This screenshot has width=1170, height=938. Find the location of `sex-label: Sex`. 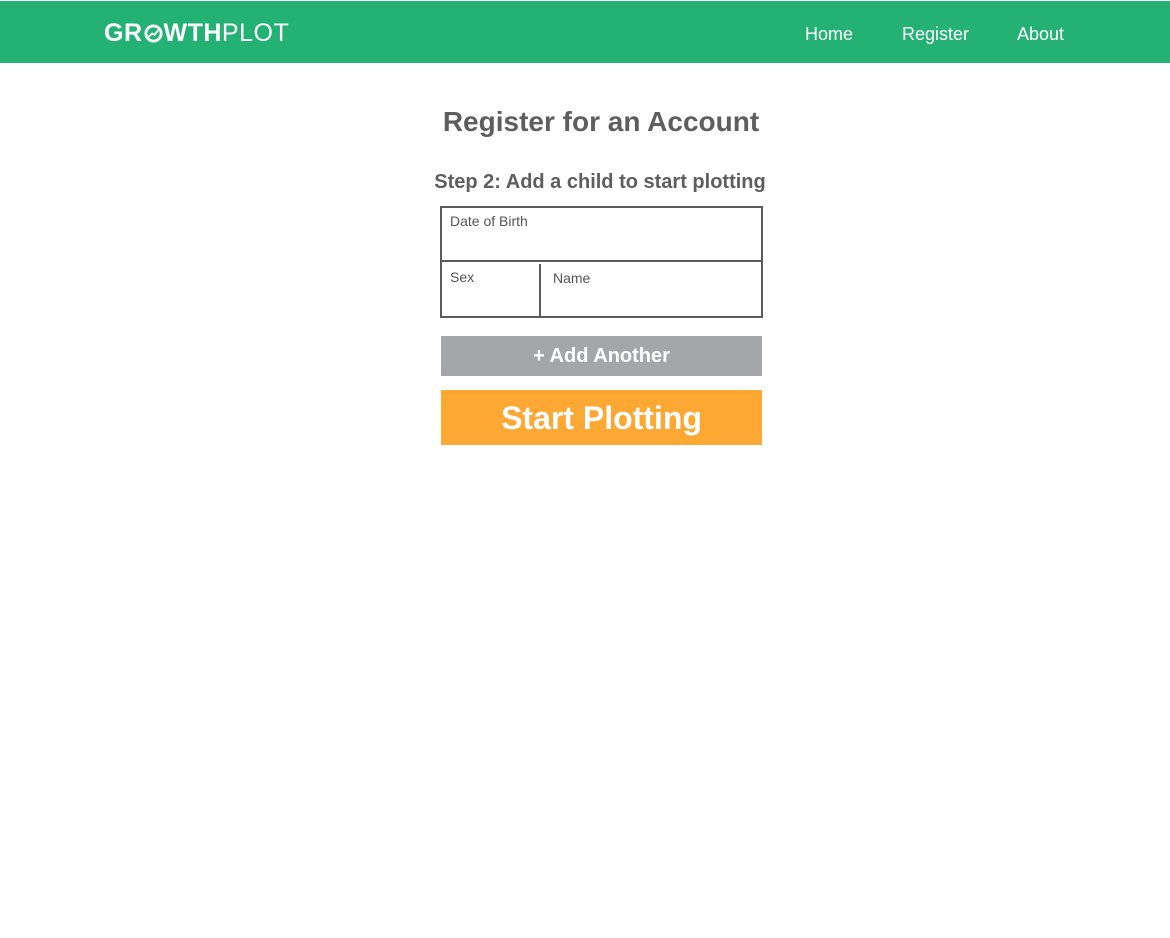

sex-label: Sex is located at coordinates (462, 277).